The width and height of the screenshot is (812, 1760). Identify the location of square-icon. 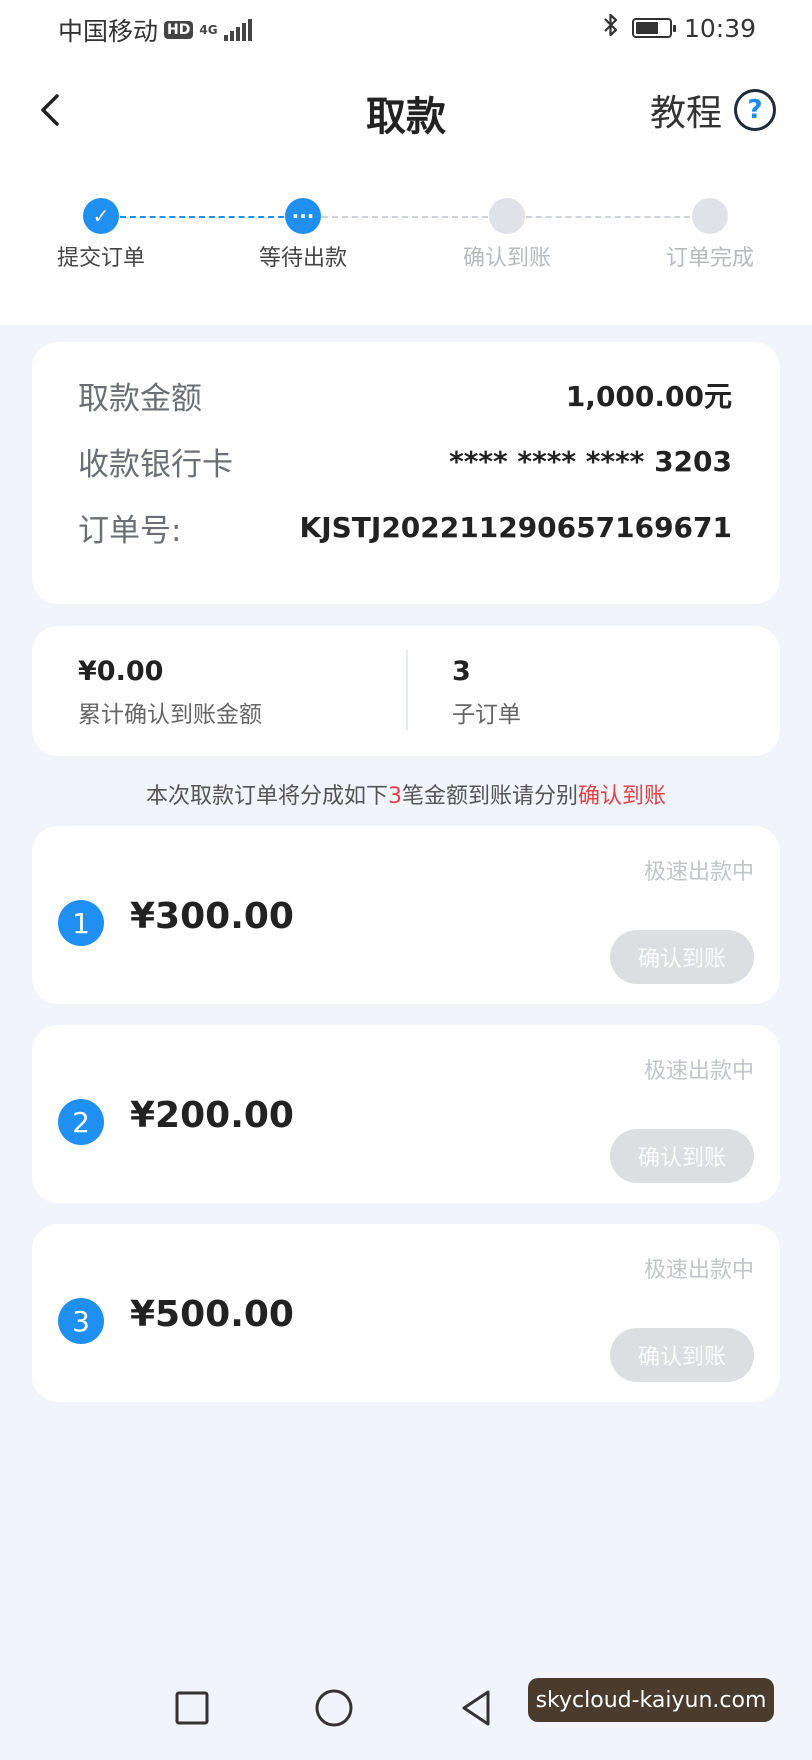
(192, 1708).